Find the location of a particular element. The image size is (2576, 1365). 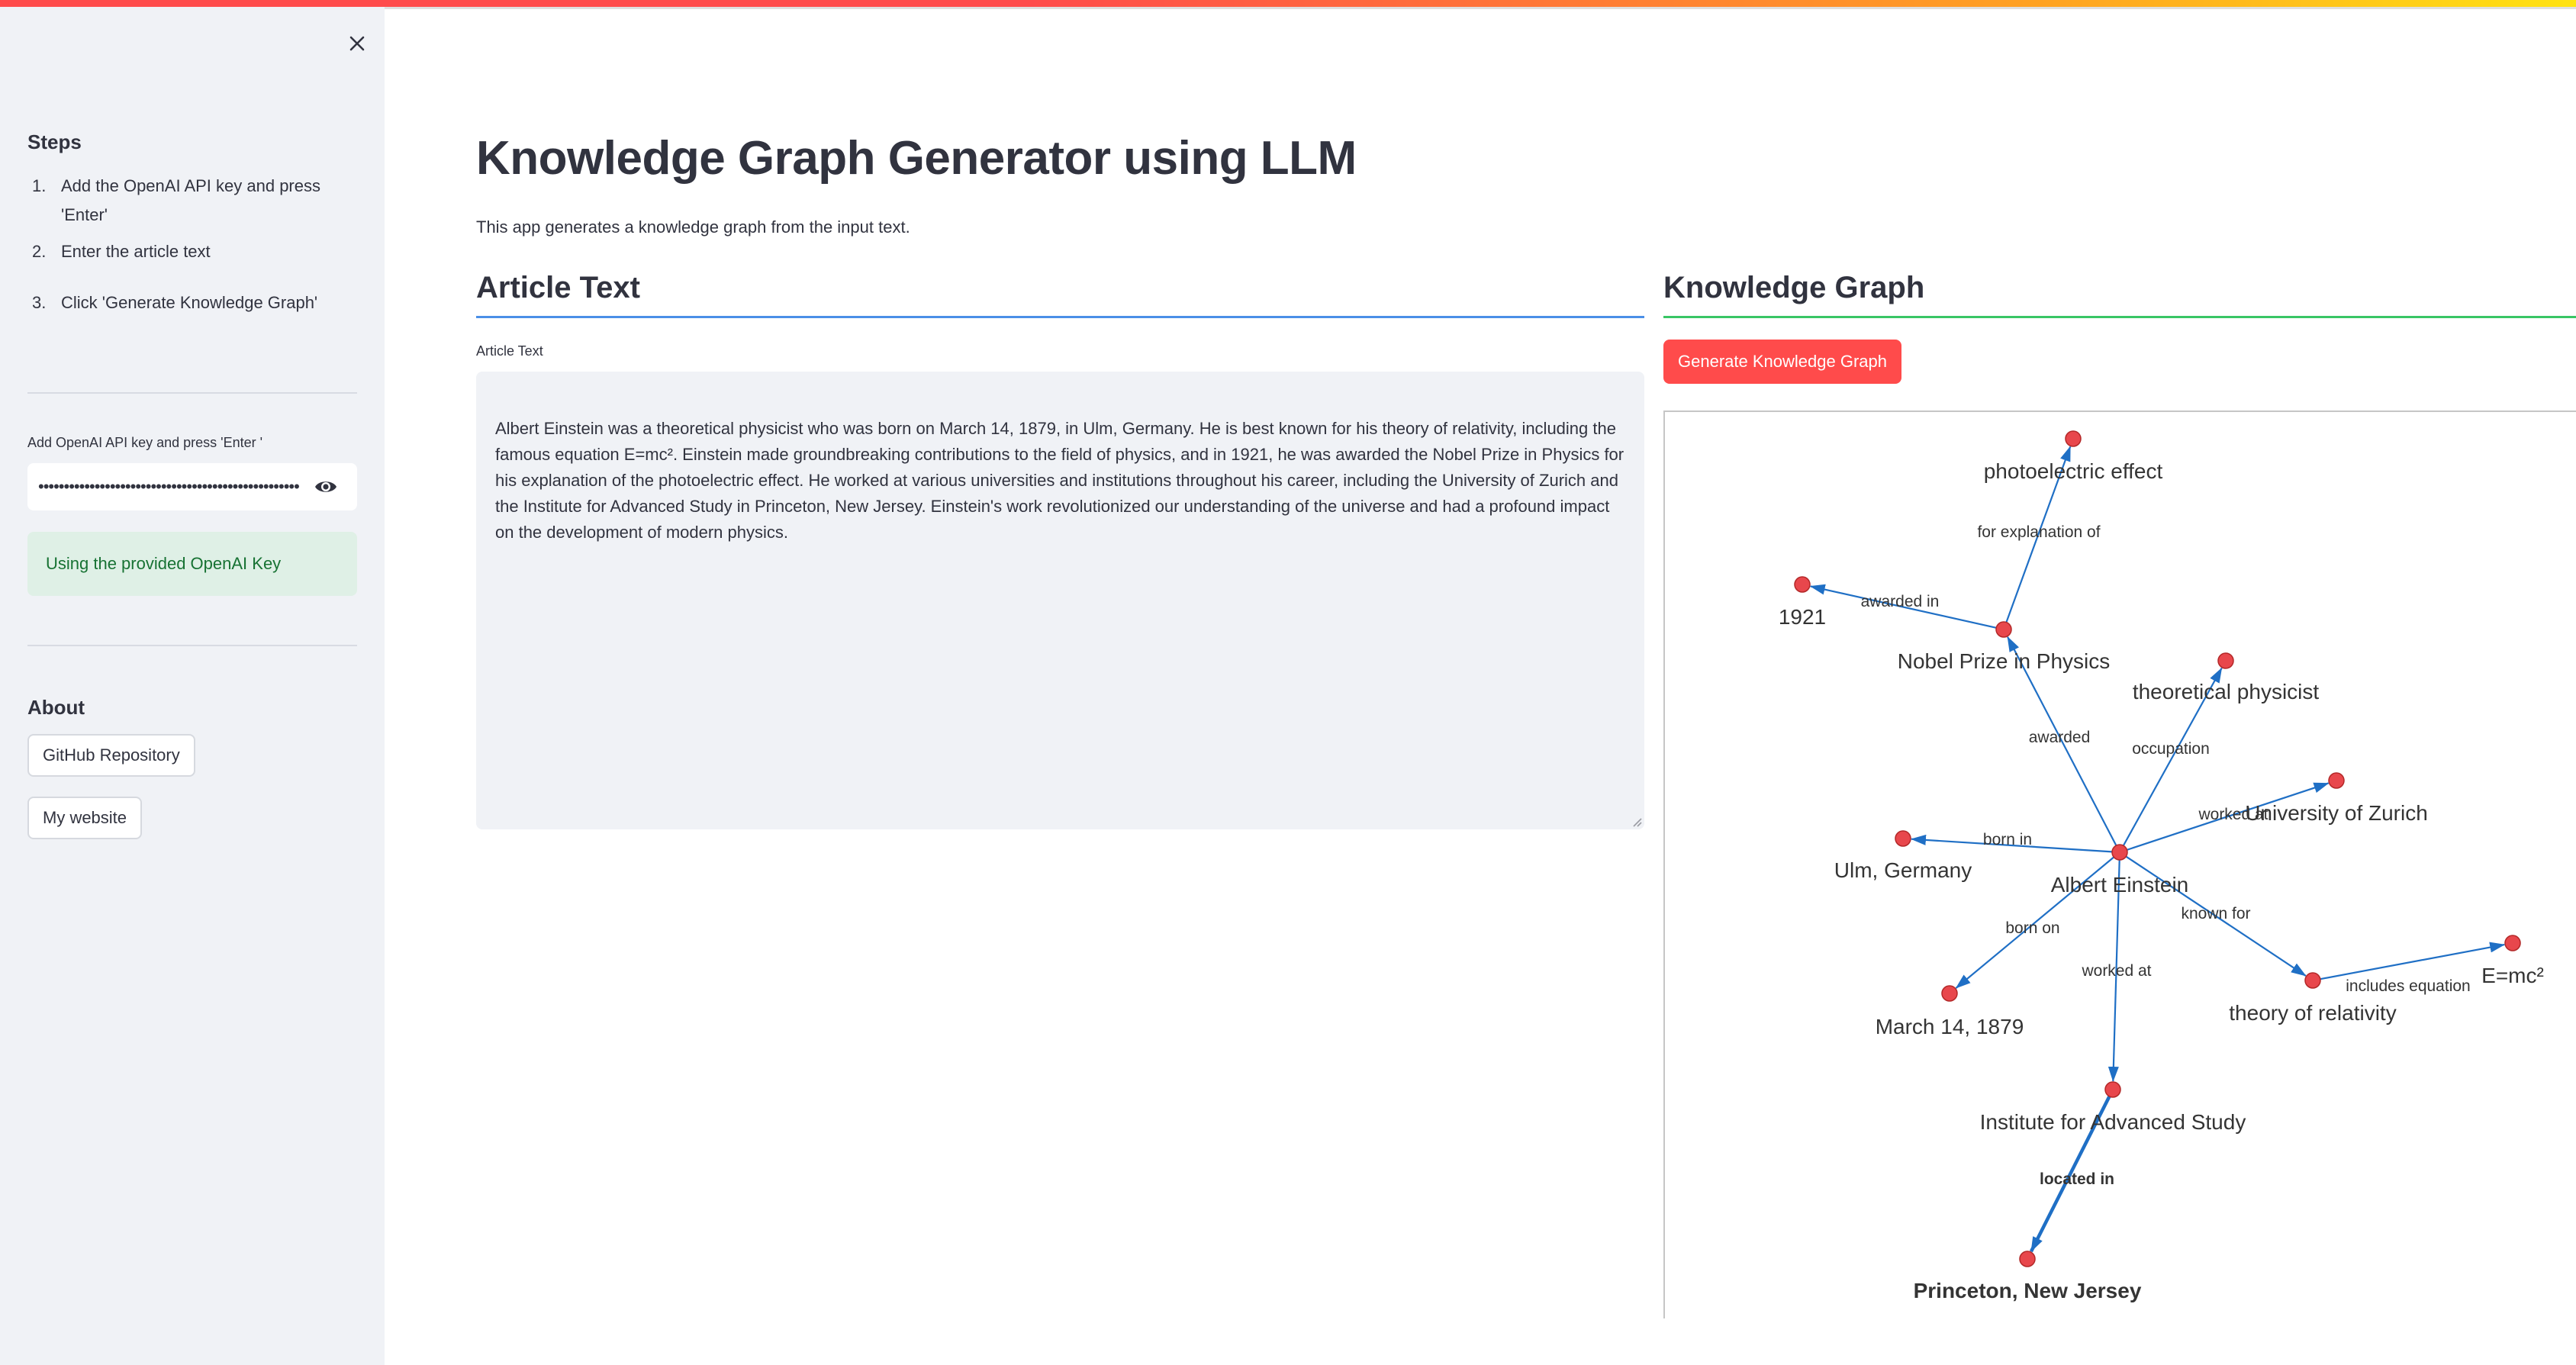

my-website-button: My website is located at coordinates (85, 818).